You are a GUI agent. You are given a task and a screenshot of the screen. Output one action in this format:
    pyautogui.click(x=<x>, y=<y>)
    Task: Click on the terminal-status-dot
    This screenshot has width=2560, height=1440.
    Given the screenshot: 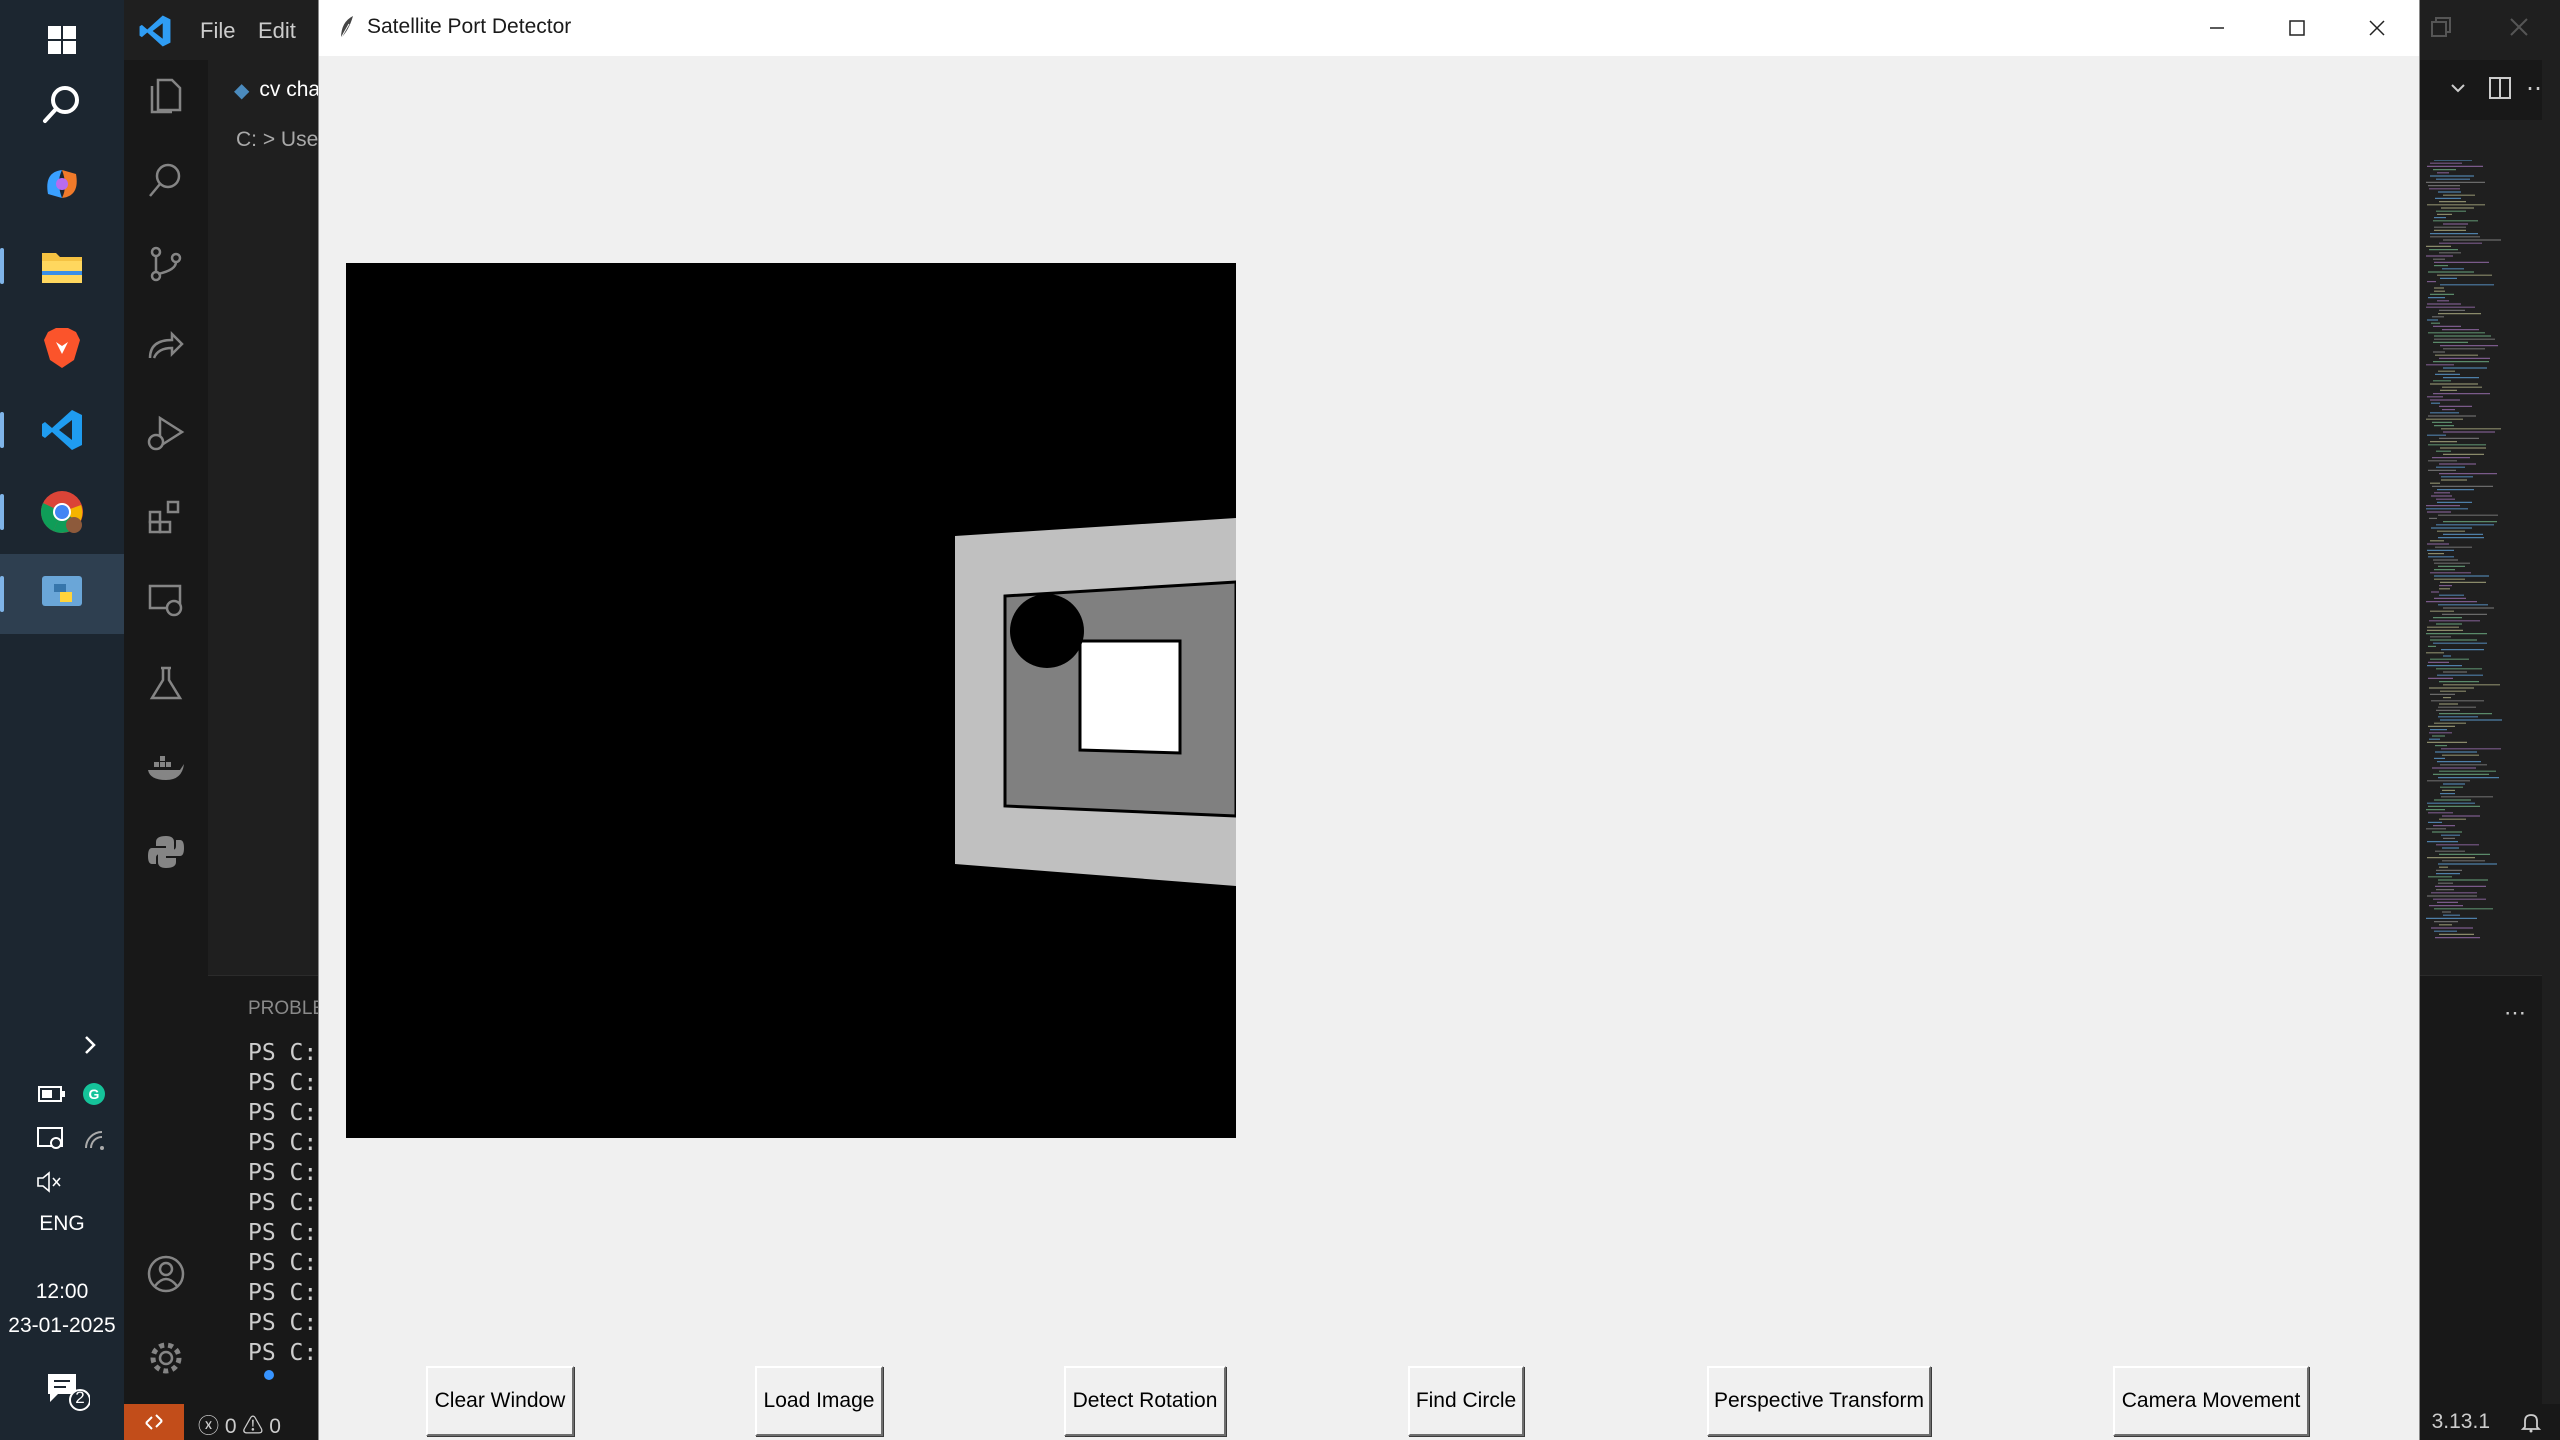 What is the action you would take?
    pyautogui.click(x=269, y=1375)
    